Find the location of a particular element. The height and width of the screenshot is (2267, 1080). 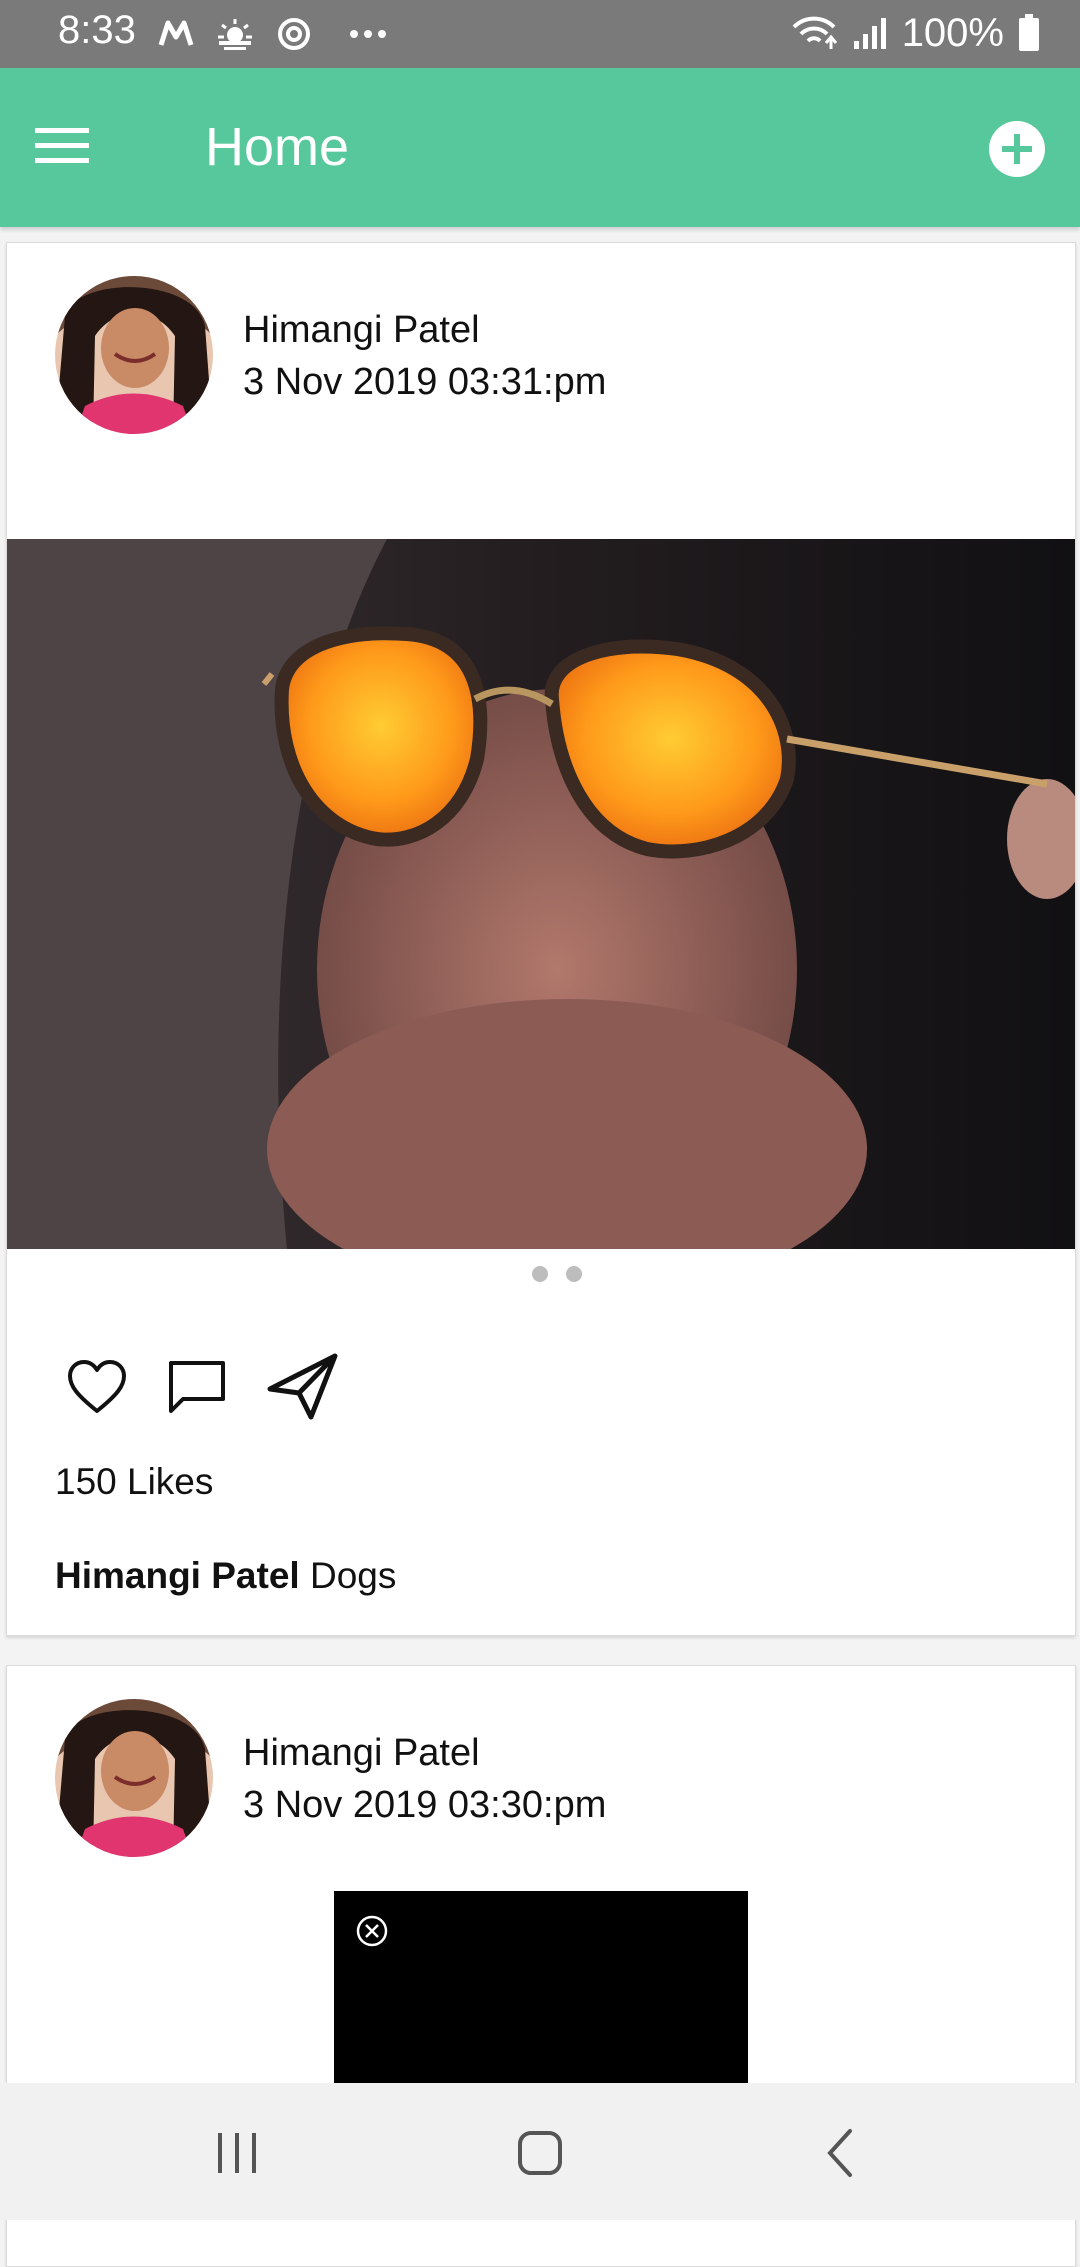

more-icon is located at coordinates (368, 34).